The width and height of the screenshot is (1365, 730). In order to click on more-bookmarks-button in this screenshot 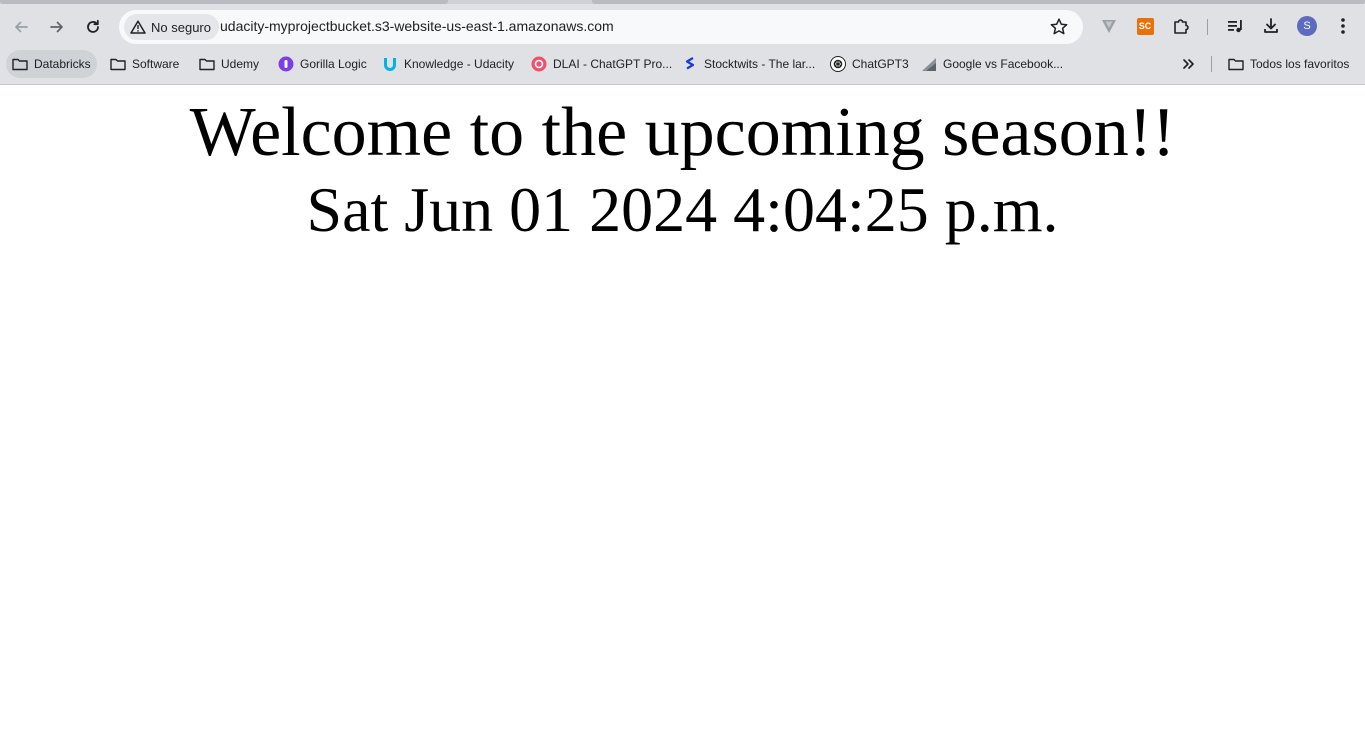, I will do `click(1189, 64)`.